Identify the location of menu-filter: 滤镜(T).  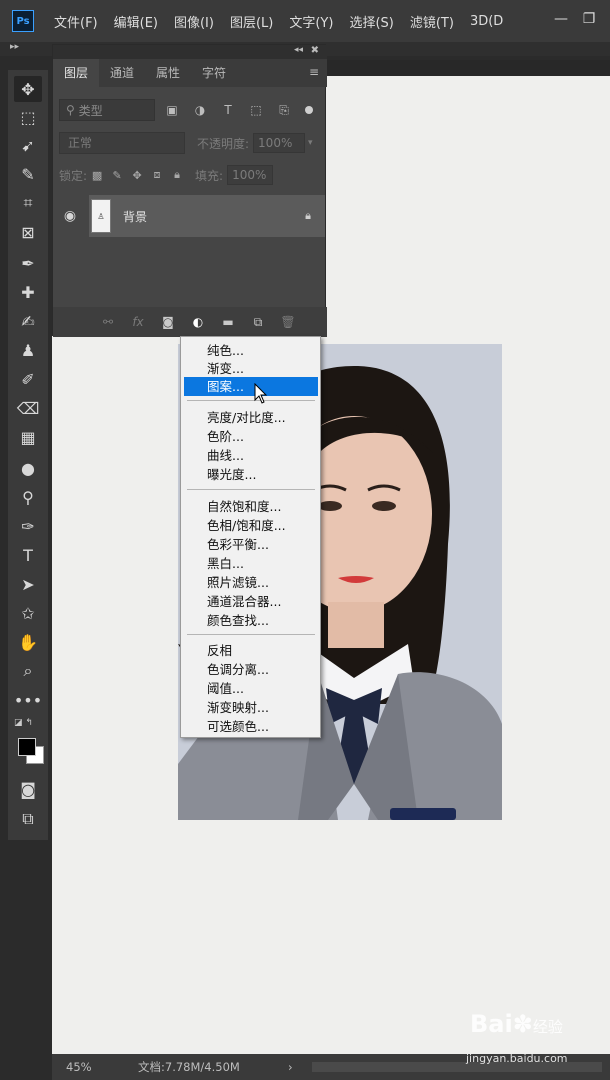
(432, 21).